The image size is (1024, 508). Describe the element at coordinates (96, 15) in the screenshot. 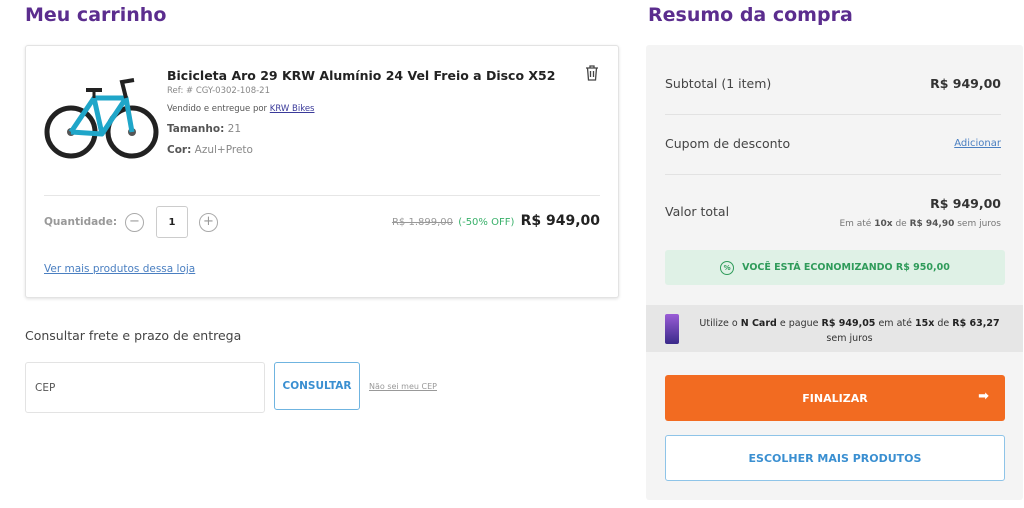

I see `cart-title: Meu carrinho` at that location.